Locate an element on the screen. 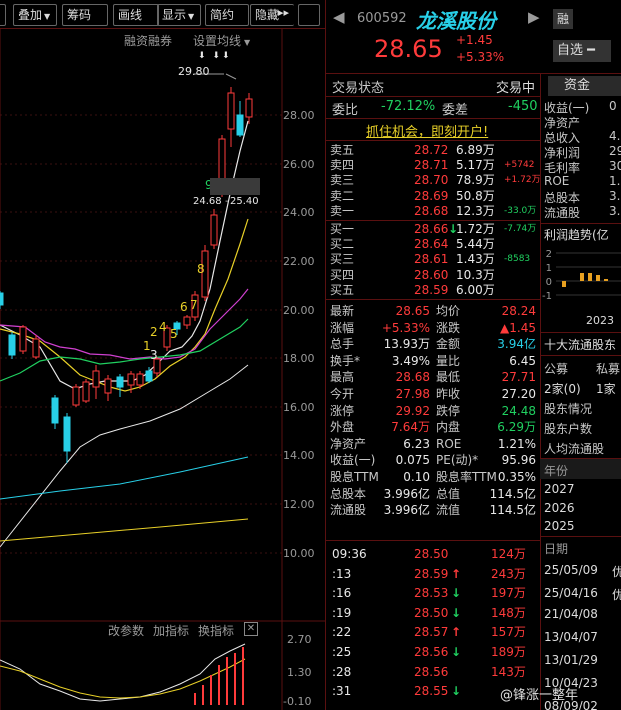 Image resolution: width=621 pixels, height=710 pixels. indicator-lines is located at coordinates (123, 672).